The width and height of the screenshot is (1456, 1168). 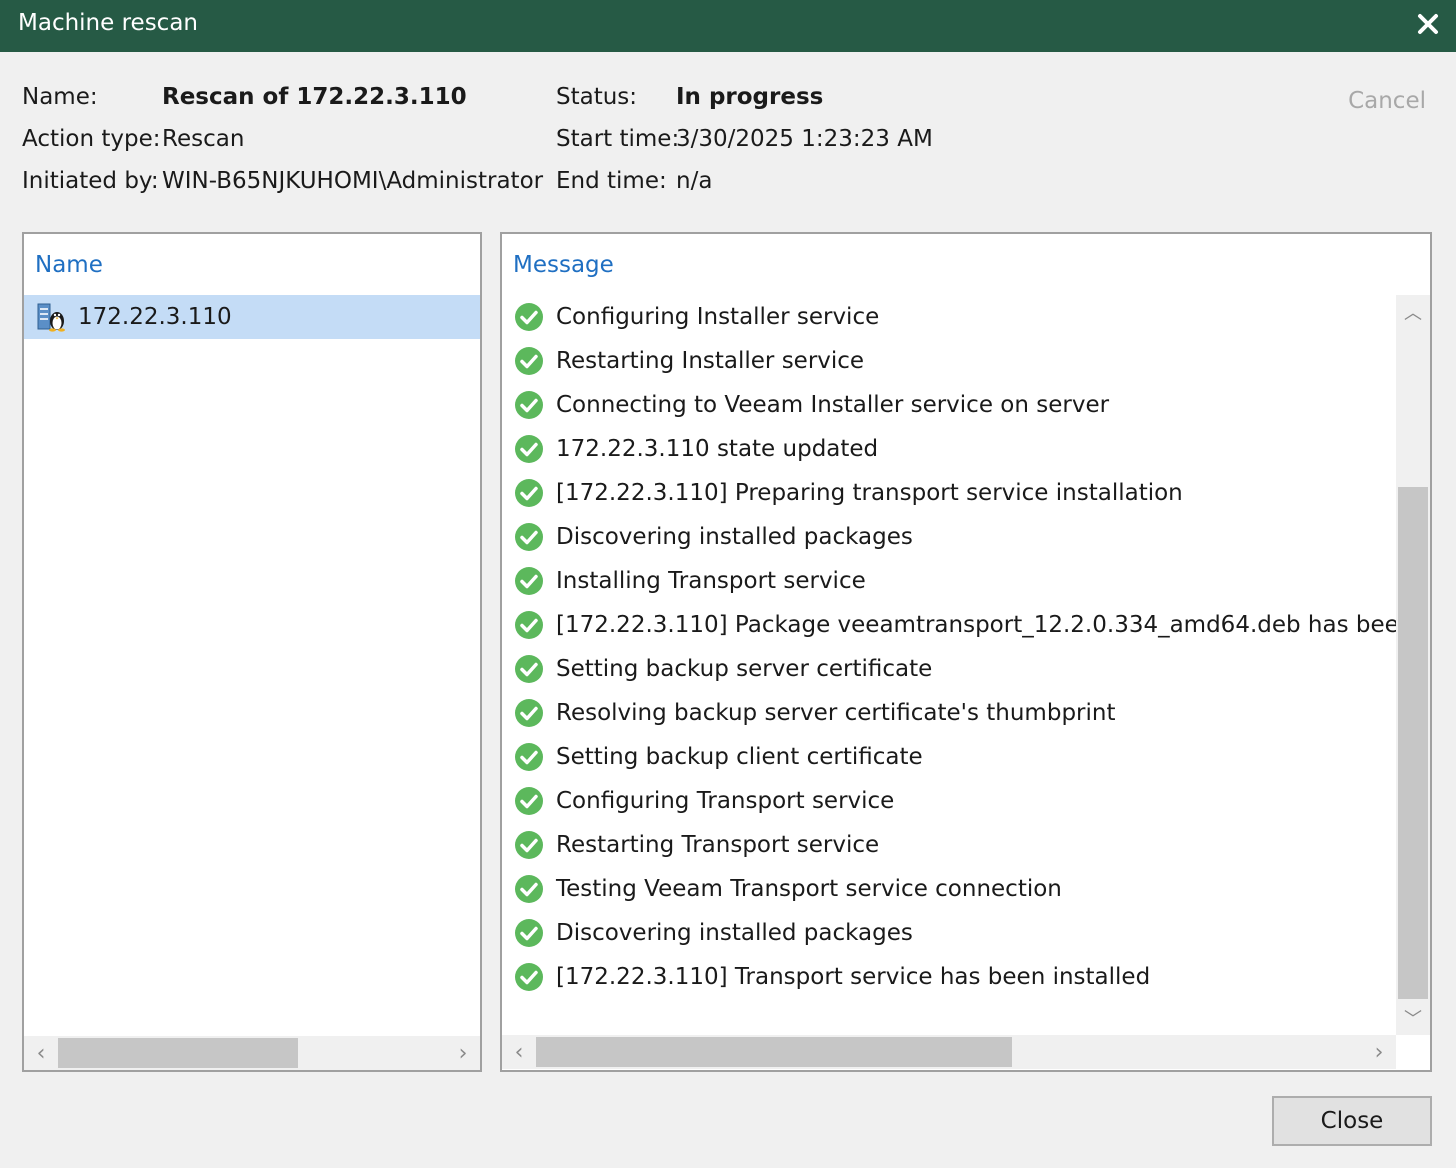 What do you see at coordinates (618, 139) in the screenshot?
I see `start-time-label: Start time:` at bounding box center [618, 139].